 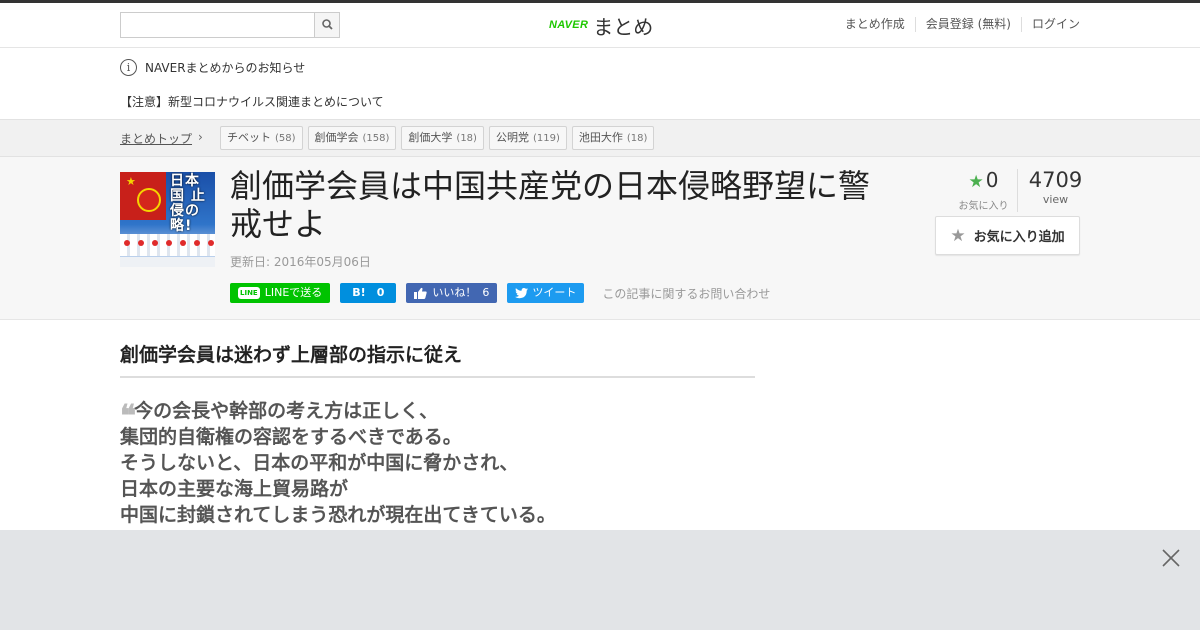 I want to click on quote-line: 日本の主要な海上貿易路が, so click(x=234, y=489).